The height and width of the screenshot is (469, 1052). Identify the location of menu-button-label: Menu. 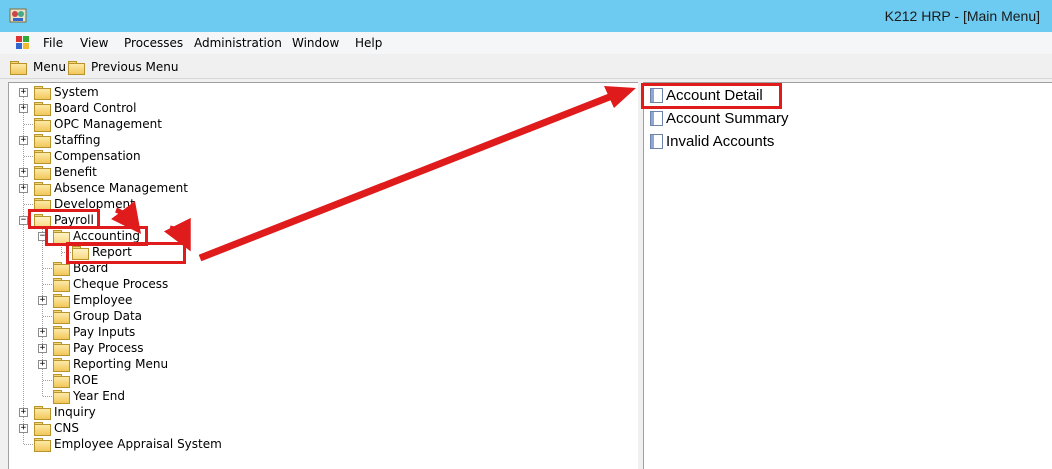
(49, 67).